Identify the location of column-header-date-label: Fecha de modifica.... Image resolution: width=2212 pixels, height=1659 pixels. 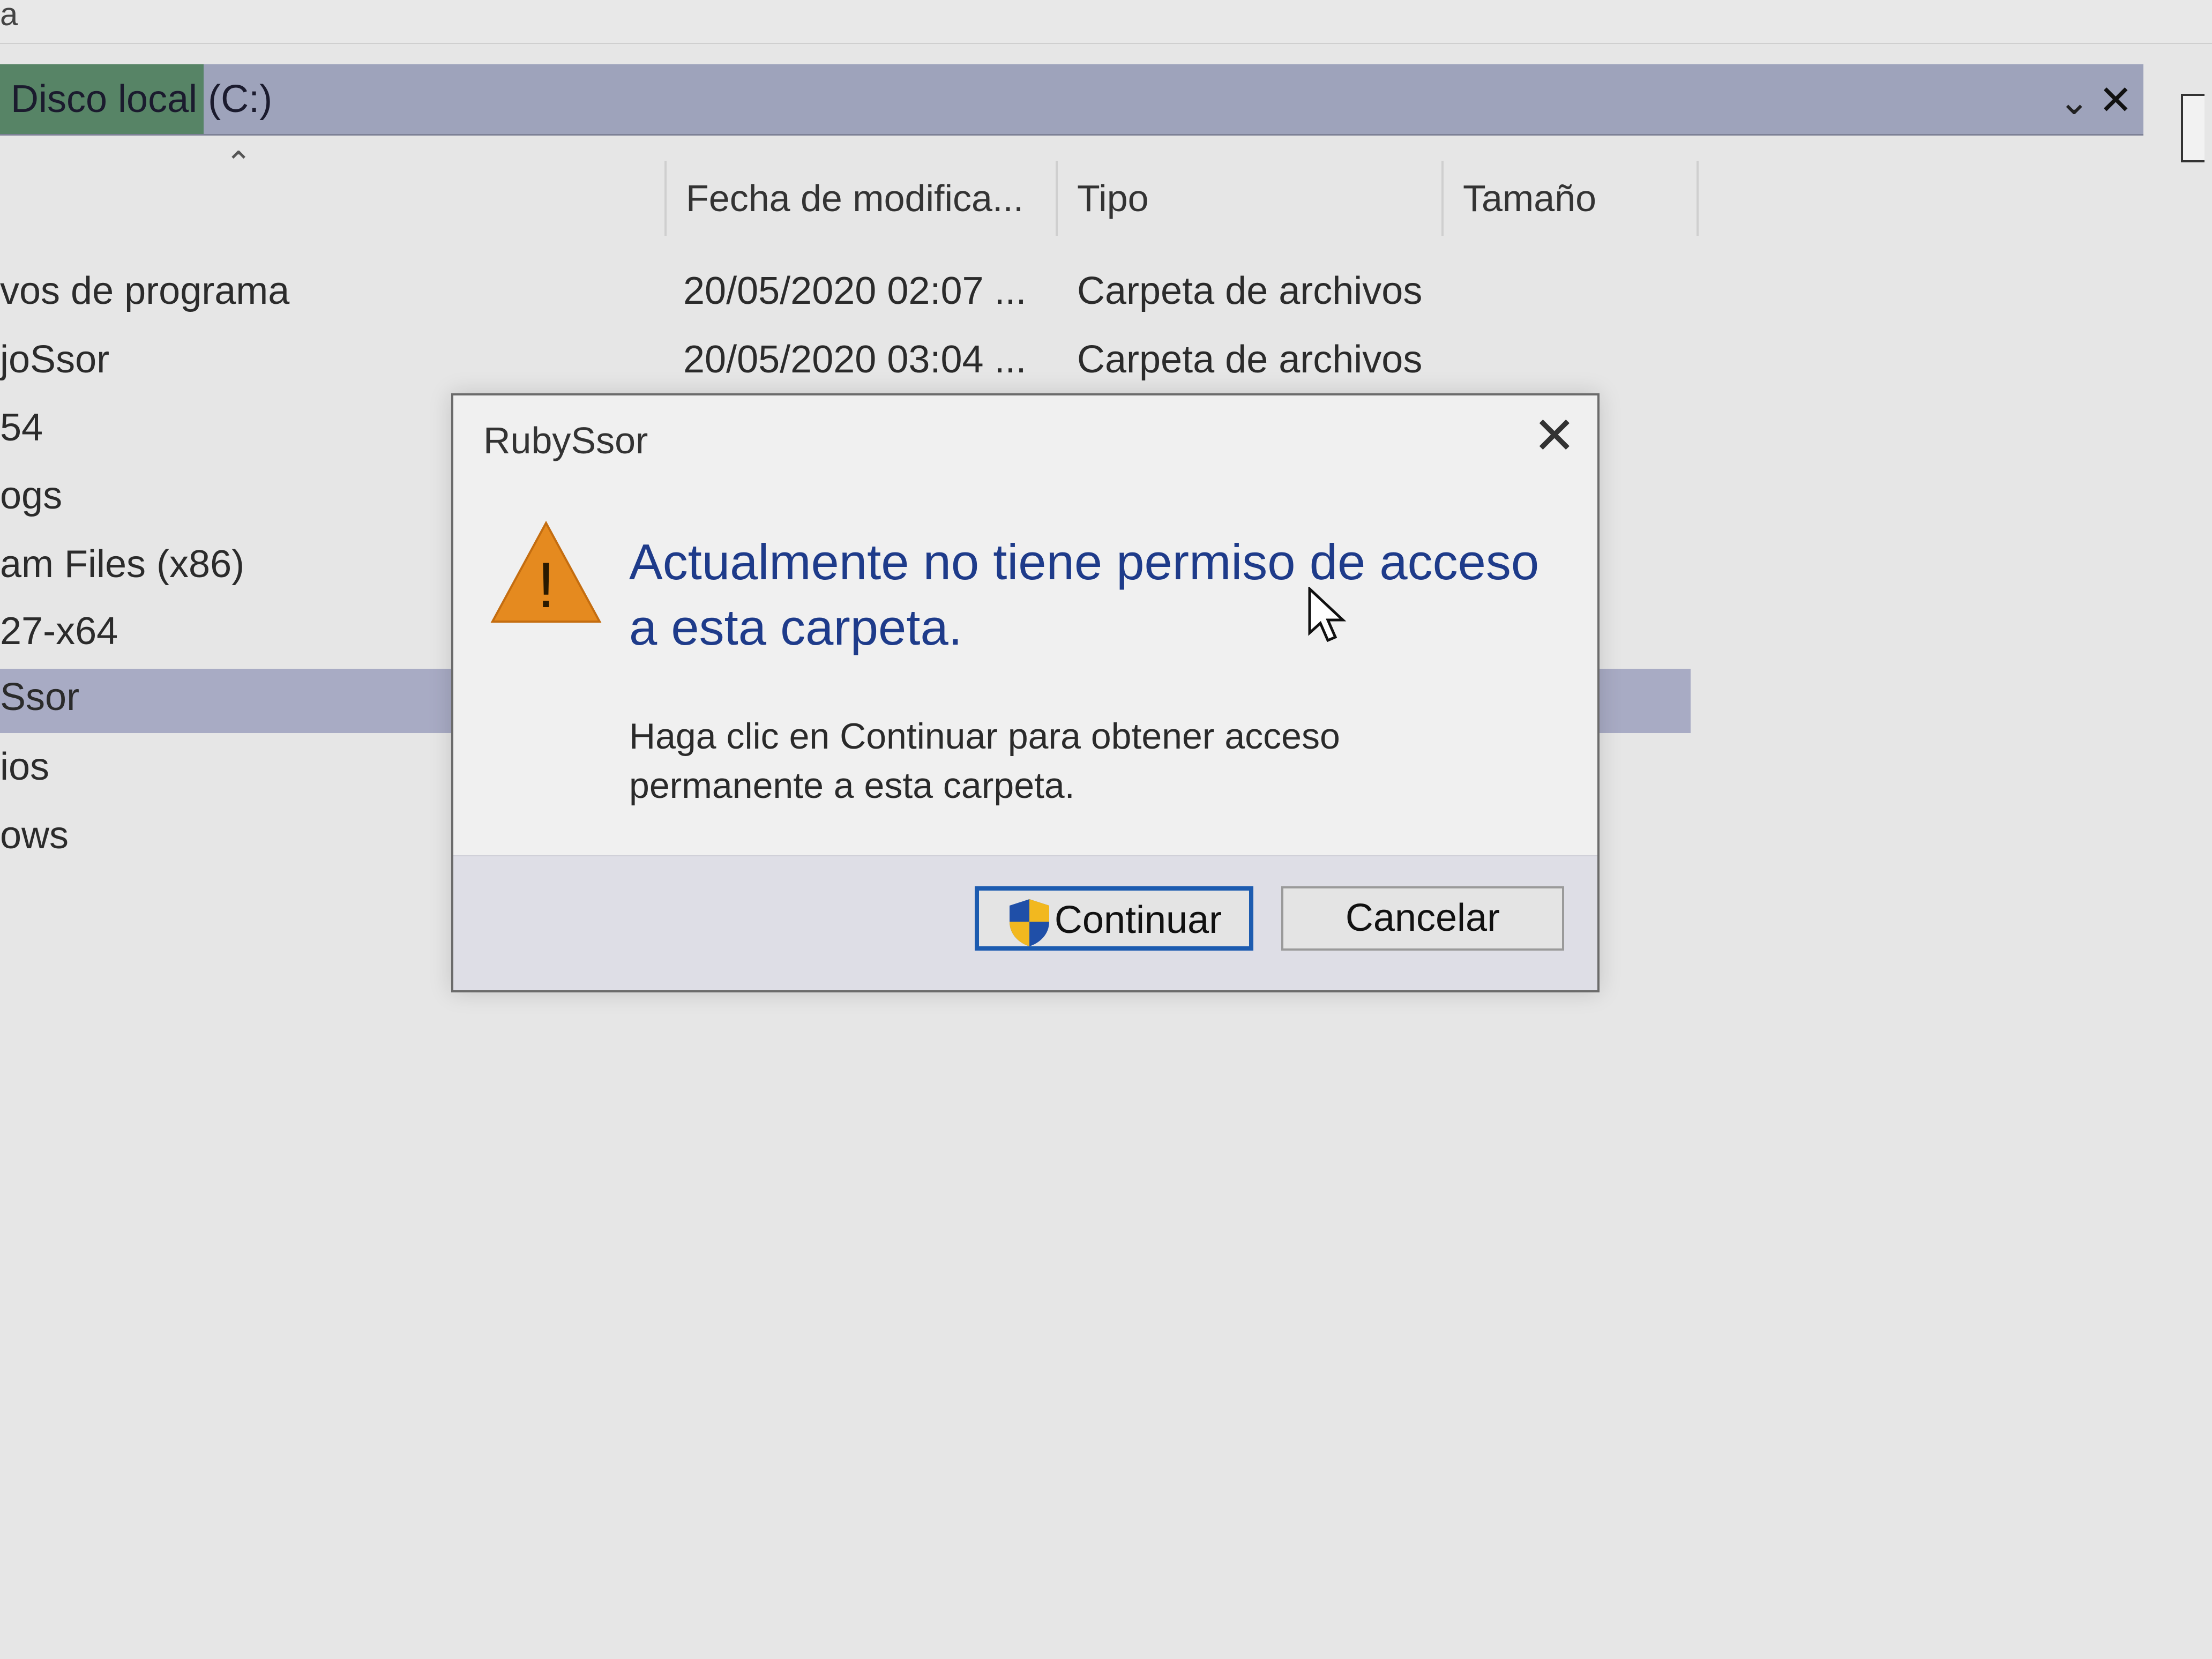
(855, 198).